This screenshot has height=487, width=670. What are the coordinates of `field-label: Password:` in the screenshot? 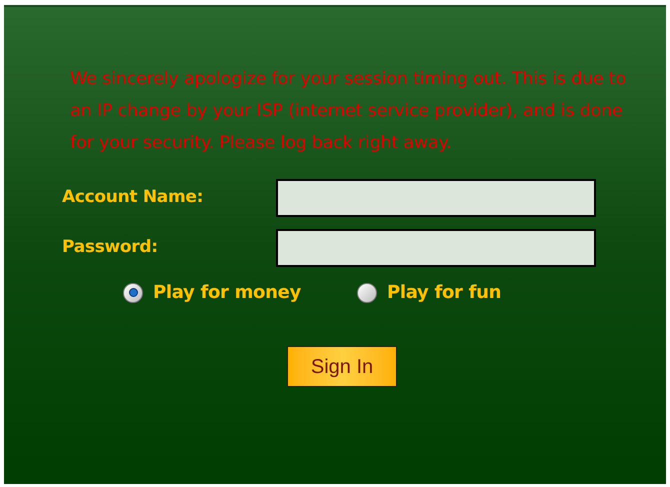 It's located at (110, 248).